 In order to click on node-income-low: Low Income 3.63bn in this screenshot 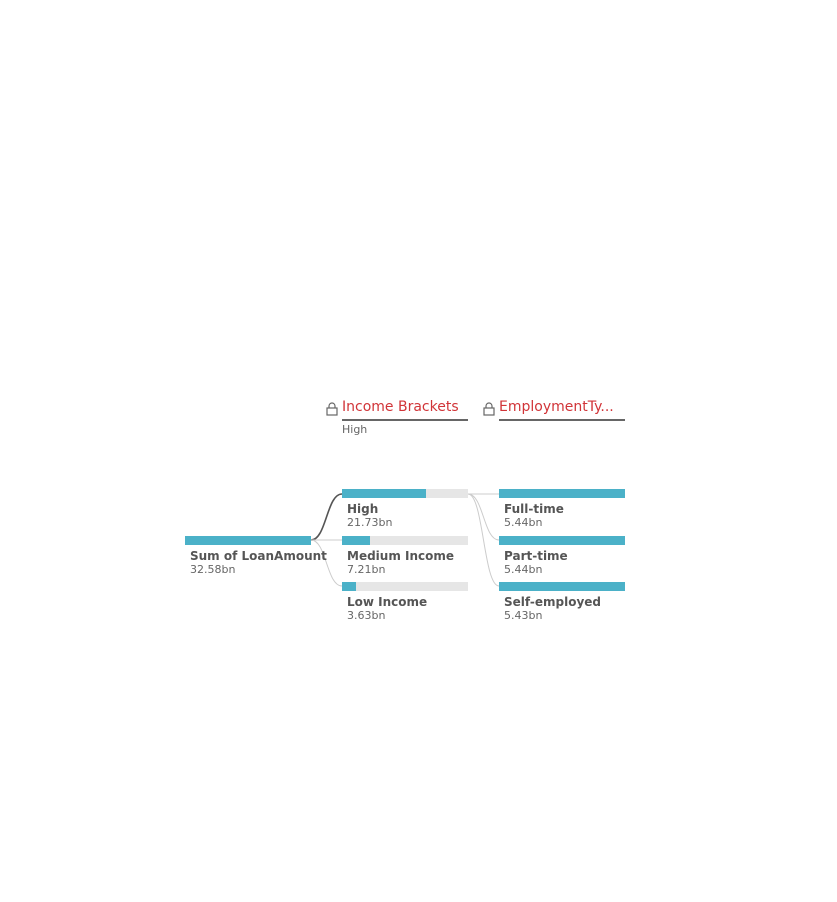, I will do `click(405, 602)`.